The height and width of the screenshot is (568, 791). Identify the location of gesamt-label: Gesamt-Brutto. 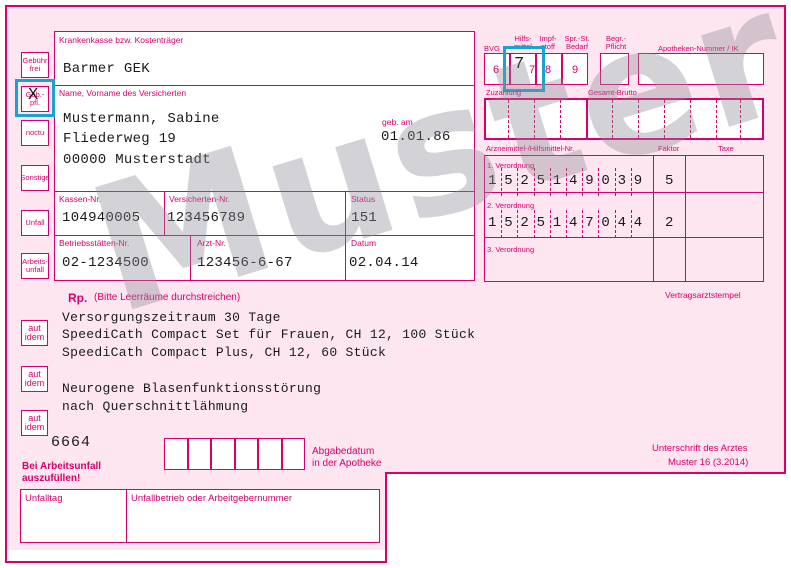
(612, 92).